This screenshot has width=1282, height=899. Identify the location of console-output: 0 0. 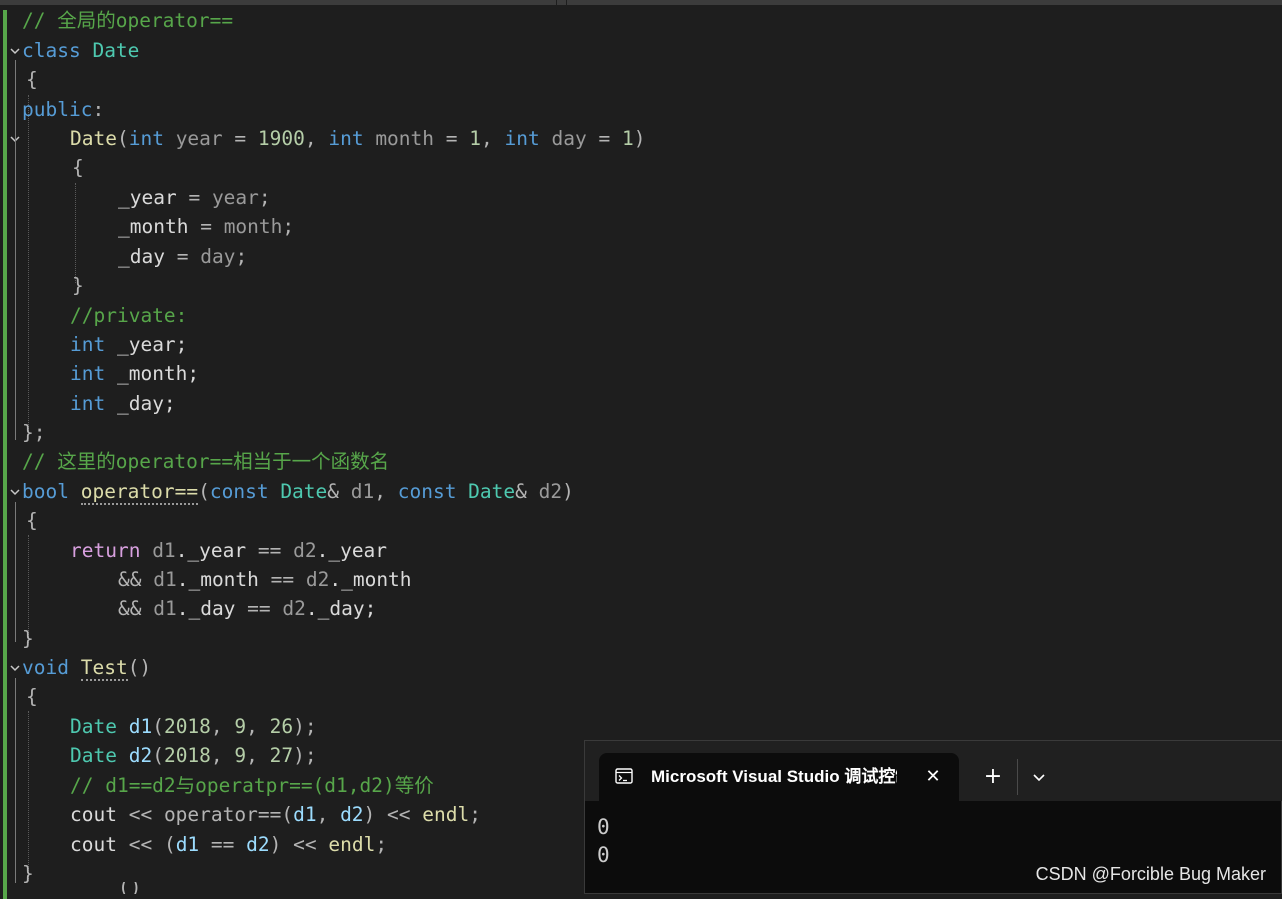
(797, 841).